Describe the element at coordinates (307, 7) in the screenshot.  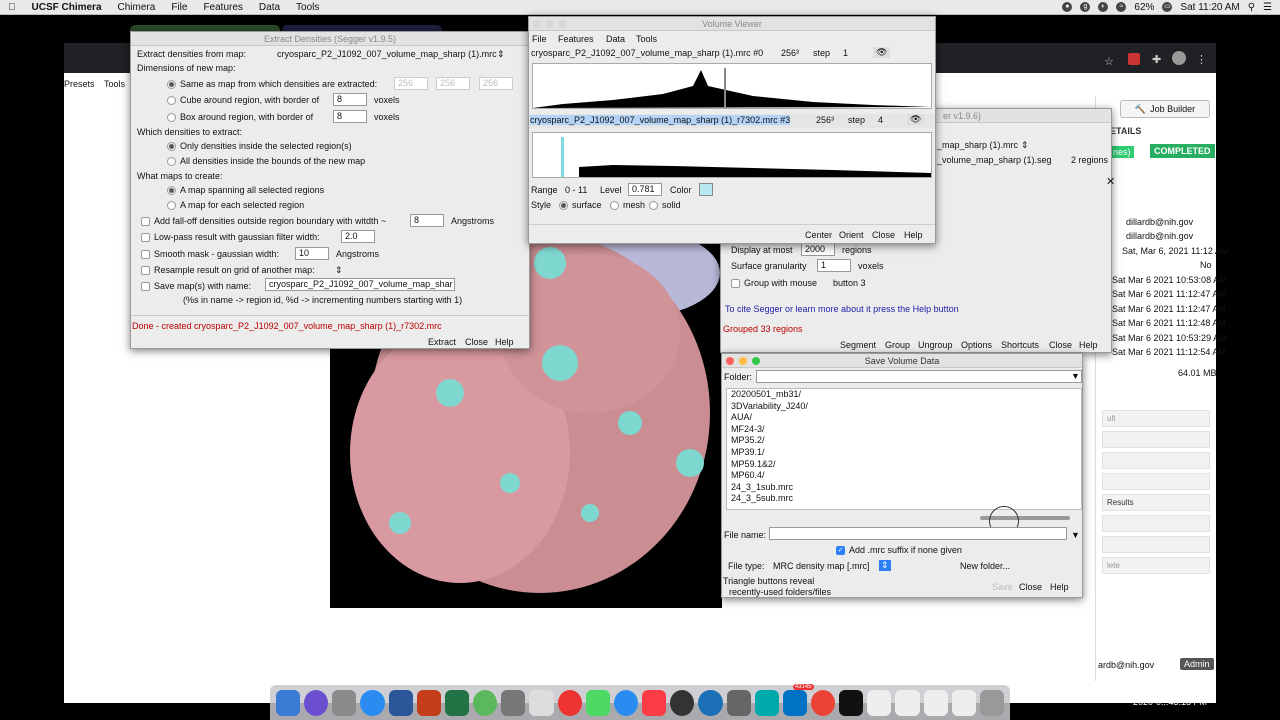
I see `menu-tools: Tools` at that location.